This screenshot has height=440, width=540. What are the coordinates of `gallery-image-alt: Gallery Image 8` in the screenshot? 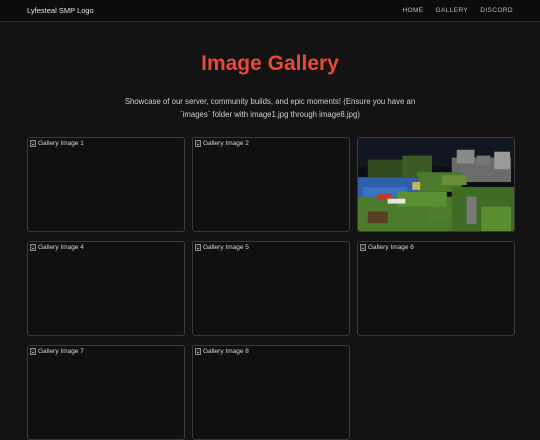 It's located at (226, 351).